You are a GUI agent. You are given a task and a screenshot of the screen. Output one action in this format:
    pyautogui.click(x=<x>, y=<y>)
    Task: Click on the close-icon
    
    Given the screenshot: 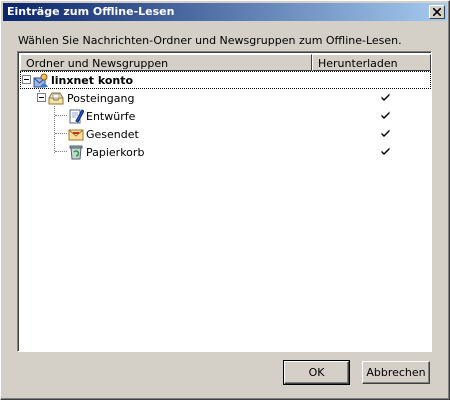 What is the action you would take?
    pyautogui.click(x=437, y=12)
    